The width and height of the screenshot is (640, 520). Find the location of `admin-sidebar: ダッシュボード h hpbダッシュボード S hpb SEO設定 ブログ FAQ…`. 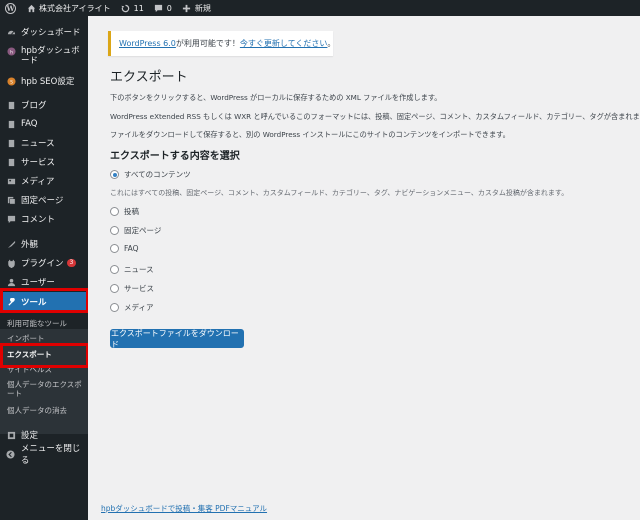

admin-sidebar: ダッシュボード h hpbダッシュボード S hpb SEO設定 ブログ FAQ… is located at coordinates (44, 268).